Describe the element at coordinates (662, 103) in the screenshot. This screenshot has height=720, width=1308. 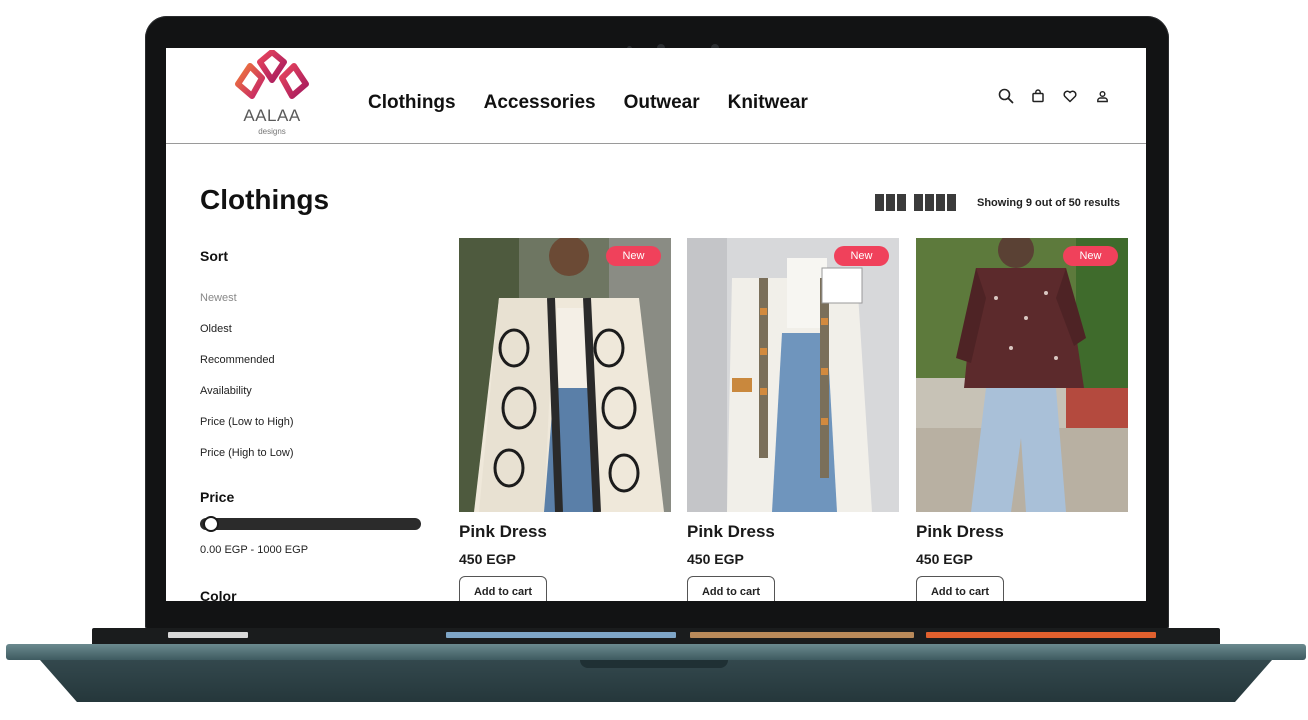
I see `nav-outwear: Outwear` at that location.